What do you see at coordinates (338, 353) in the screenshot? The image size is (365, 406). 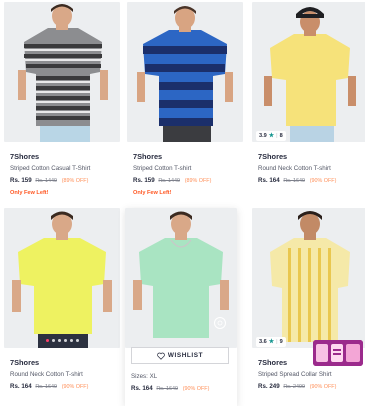 I see `promo-banner-thumbnail` at bounding box center [338, 353].